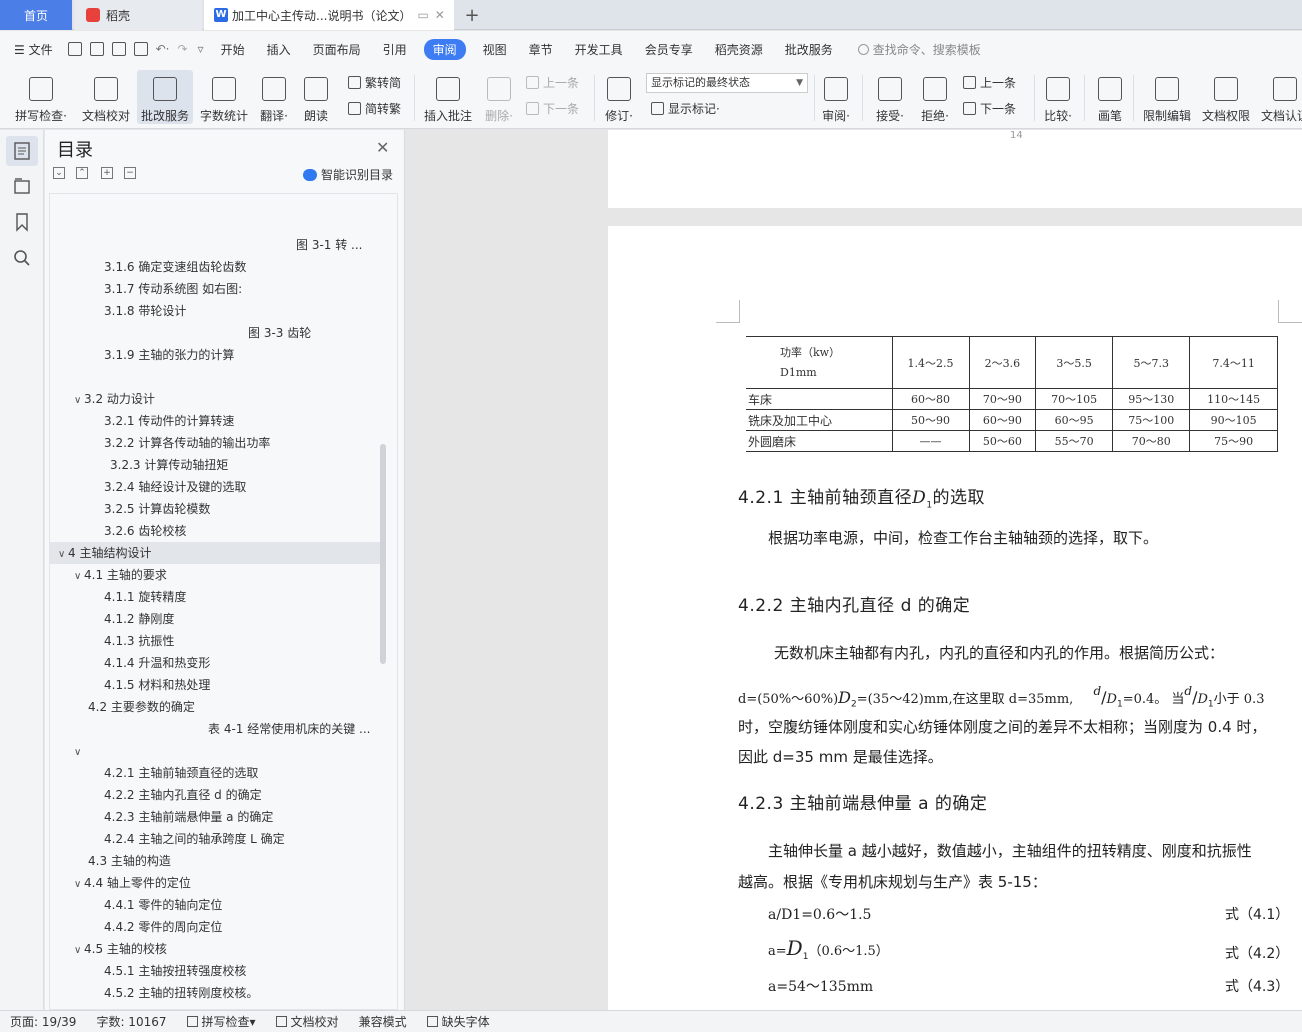 This screenshot has width=1302, height=1032. What do you see at coordinates (458, 1021) in the screenshot?
I see `missing-font: 缺失字体` at bounding box center [458, 1021].